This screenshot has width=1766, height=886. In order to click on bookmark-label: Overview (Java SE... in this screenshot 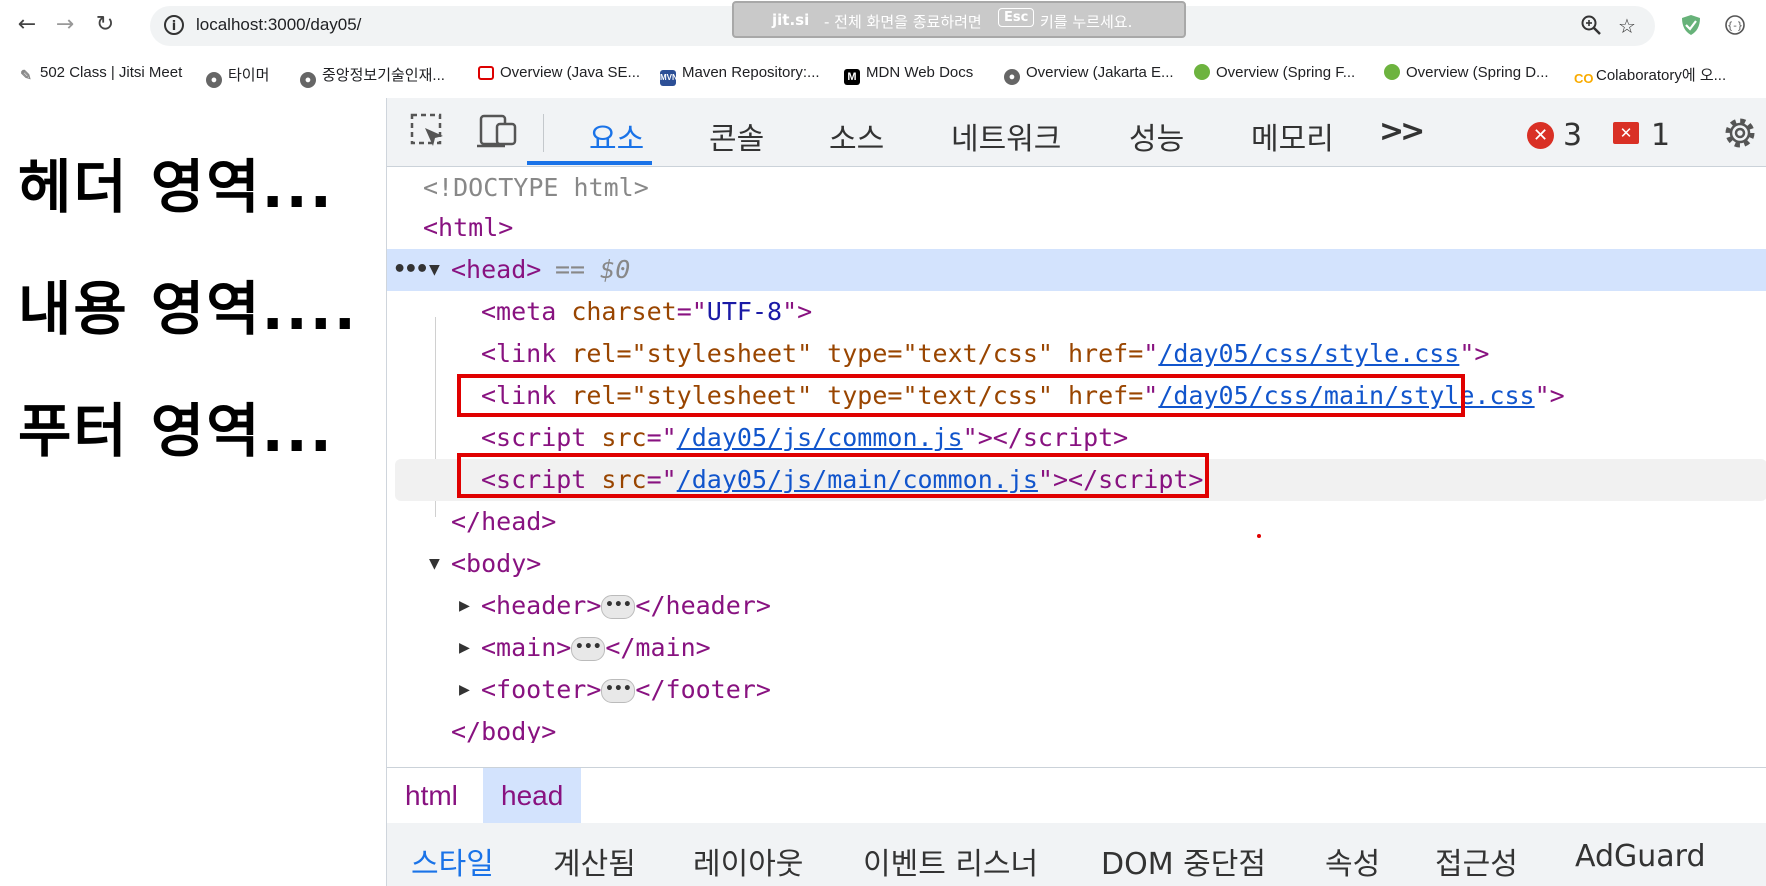, I will do `click(570, 72)`.